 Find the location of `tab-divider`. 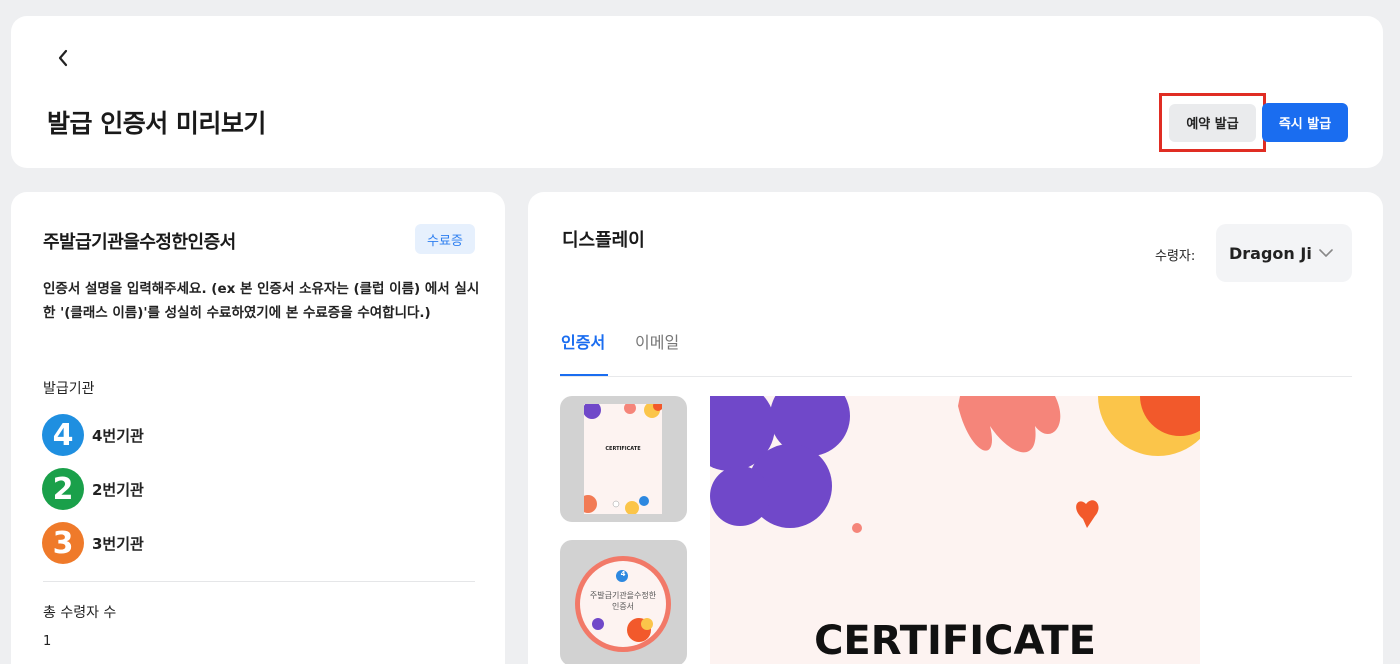

tab-divider is located at coordinates (956, 376).